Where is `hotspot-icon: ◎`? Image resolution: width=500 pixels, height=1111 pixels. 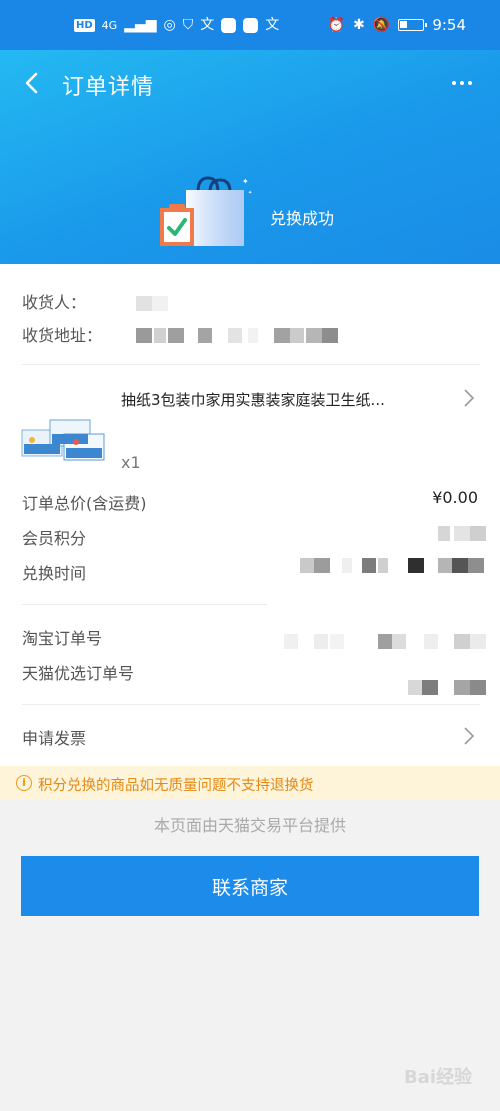
hotspot-icon: ◎ is located at coordinates (169, 25).